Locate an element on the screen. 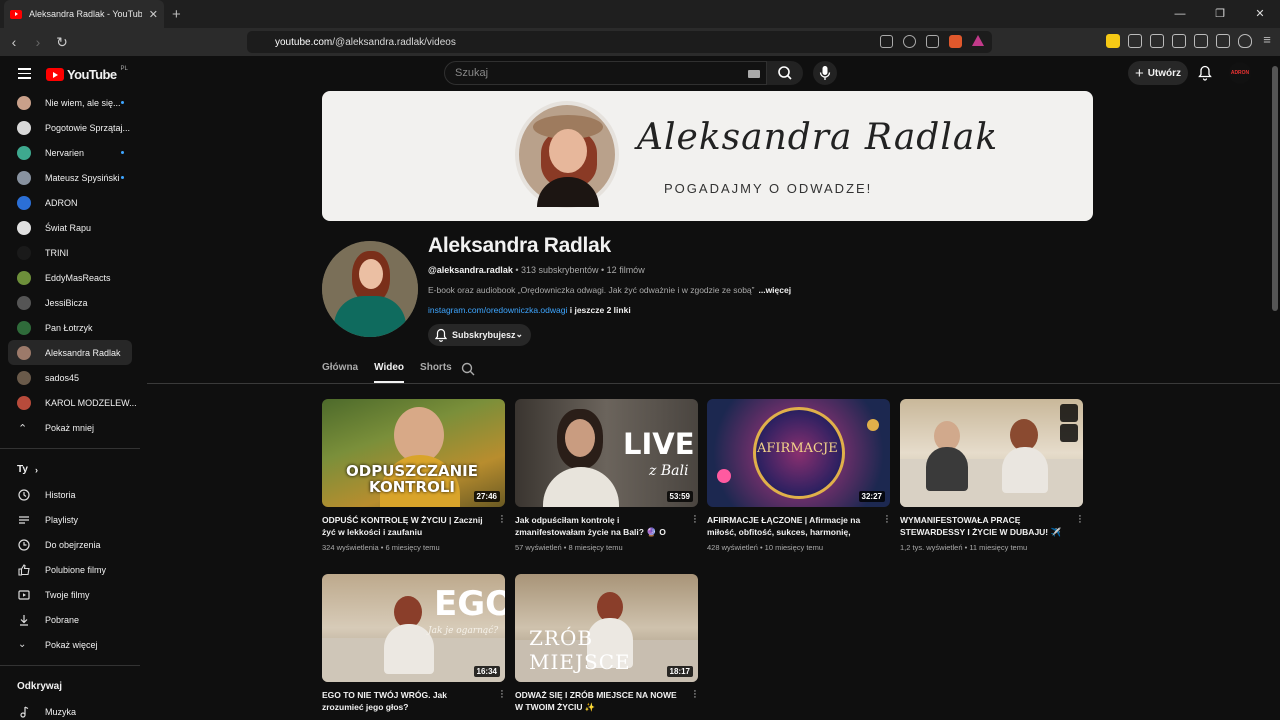  sidebar-item-subscription: Mateusz Spysiński is located at coordinates (70, 177).